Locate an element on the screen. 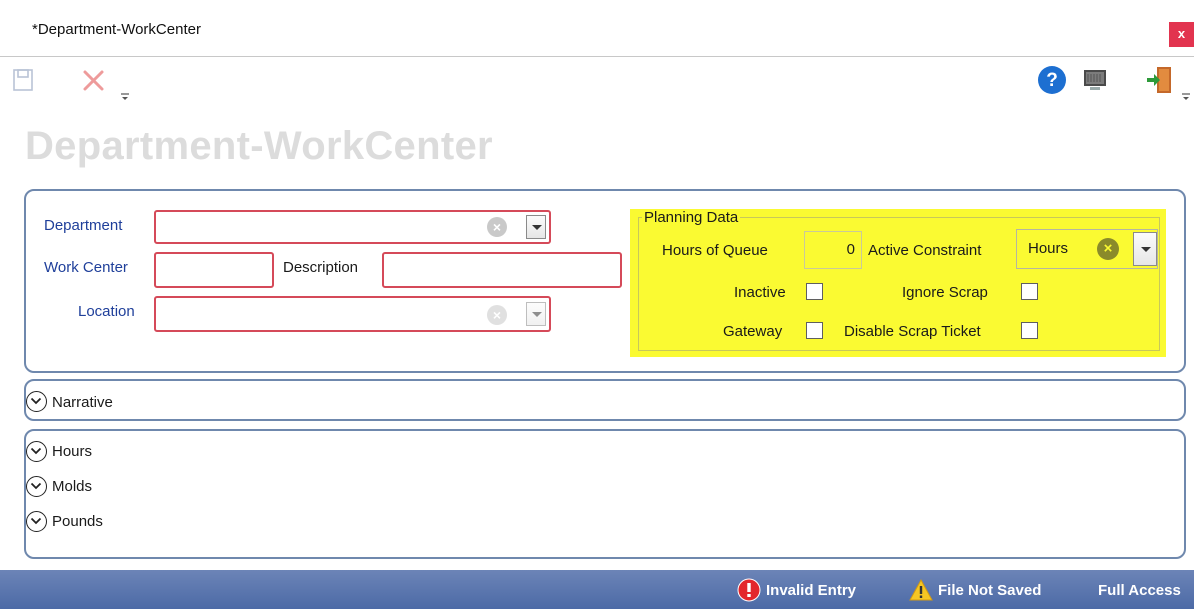  planning-data-title: Planning Data is located at coordinates (691, 217).